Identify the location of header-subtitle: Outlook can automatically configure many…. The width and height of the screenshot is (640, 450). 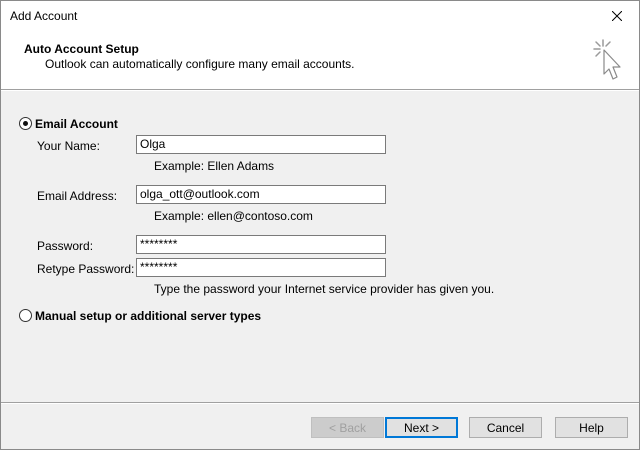
(200, 64).